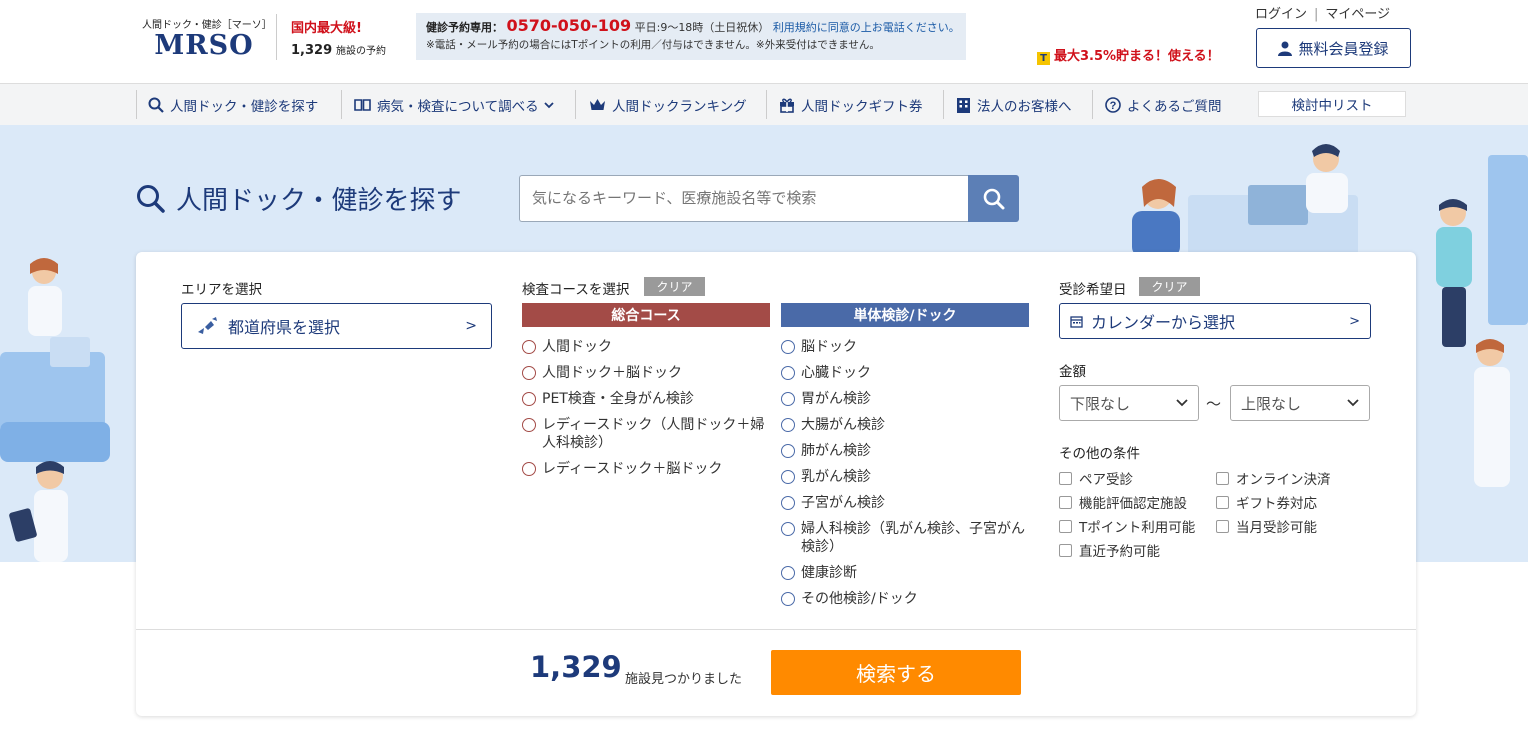 The height and width of the screenshot is (732, 1528). What do you see at coordinates (298, 198) in the screenshot?
I see `hero-title: 人間ドック・健診を探す` at bounding box center [298, 198].